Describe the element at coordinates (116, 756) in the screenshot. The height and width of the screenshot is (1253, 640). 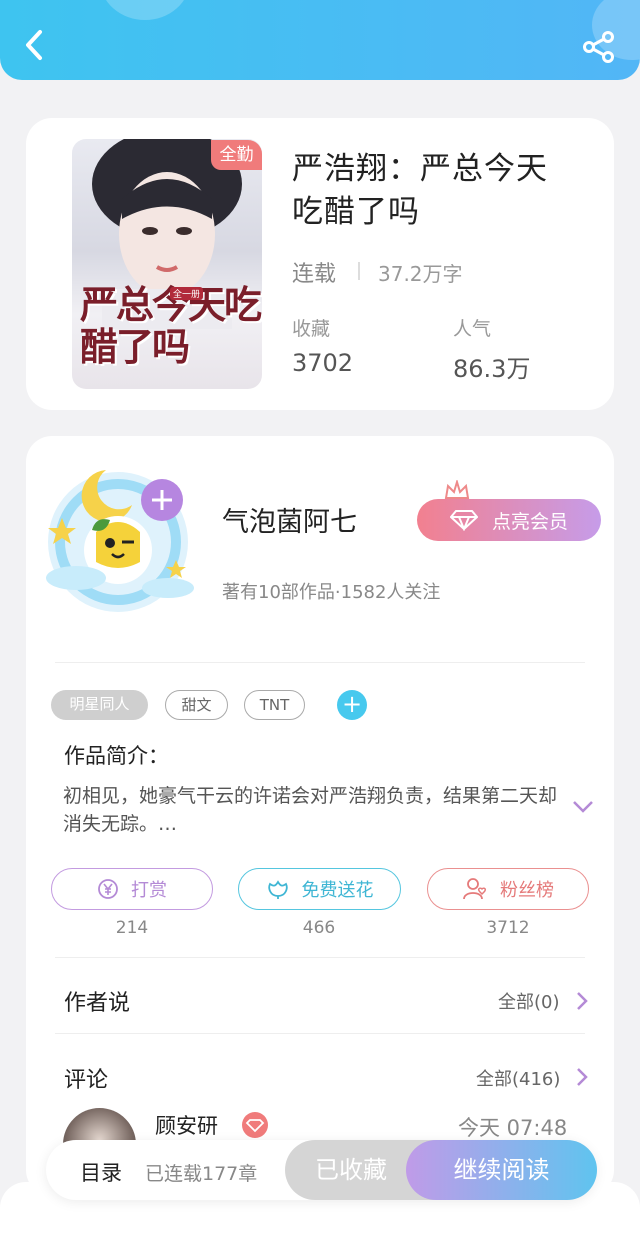
I see `synopsis-label: 作品简介：` at that location.